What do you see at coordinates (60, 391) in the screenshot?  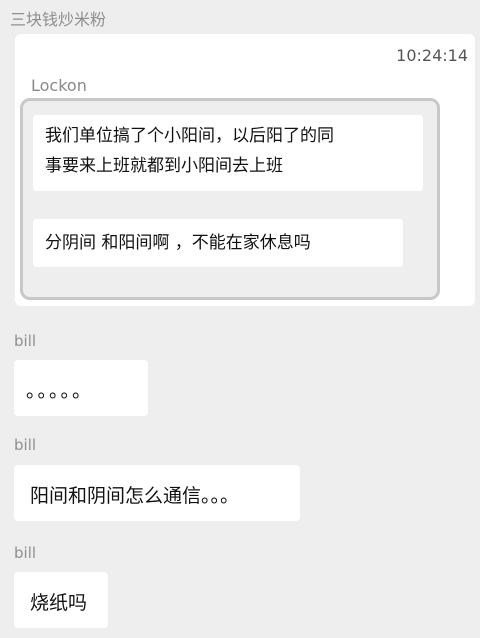 I see `message-text: 。。。。。` at bounding box center [60, 391].